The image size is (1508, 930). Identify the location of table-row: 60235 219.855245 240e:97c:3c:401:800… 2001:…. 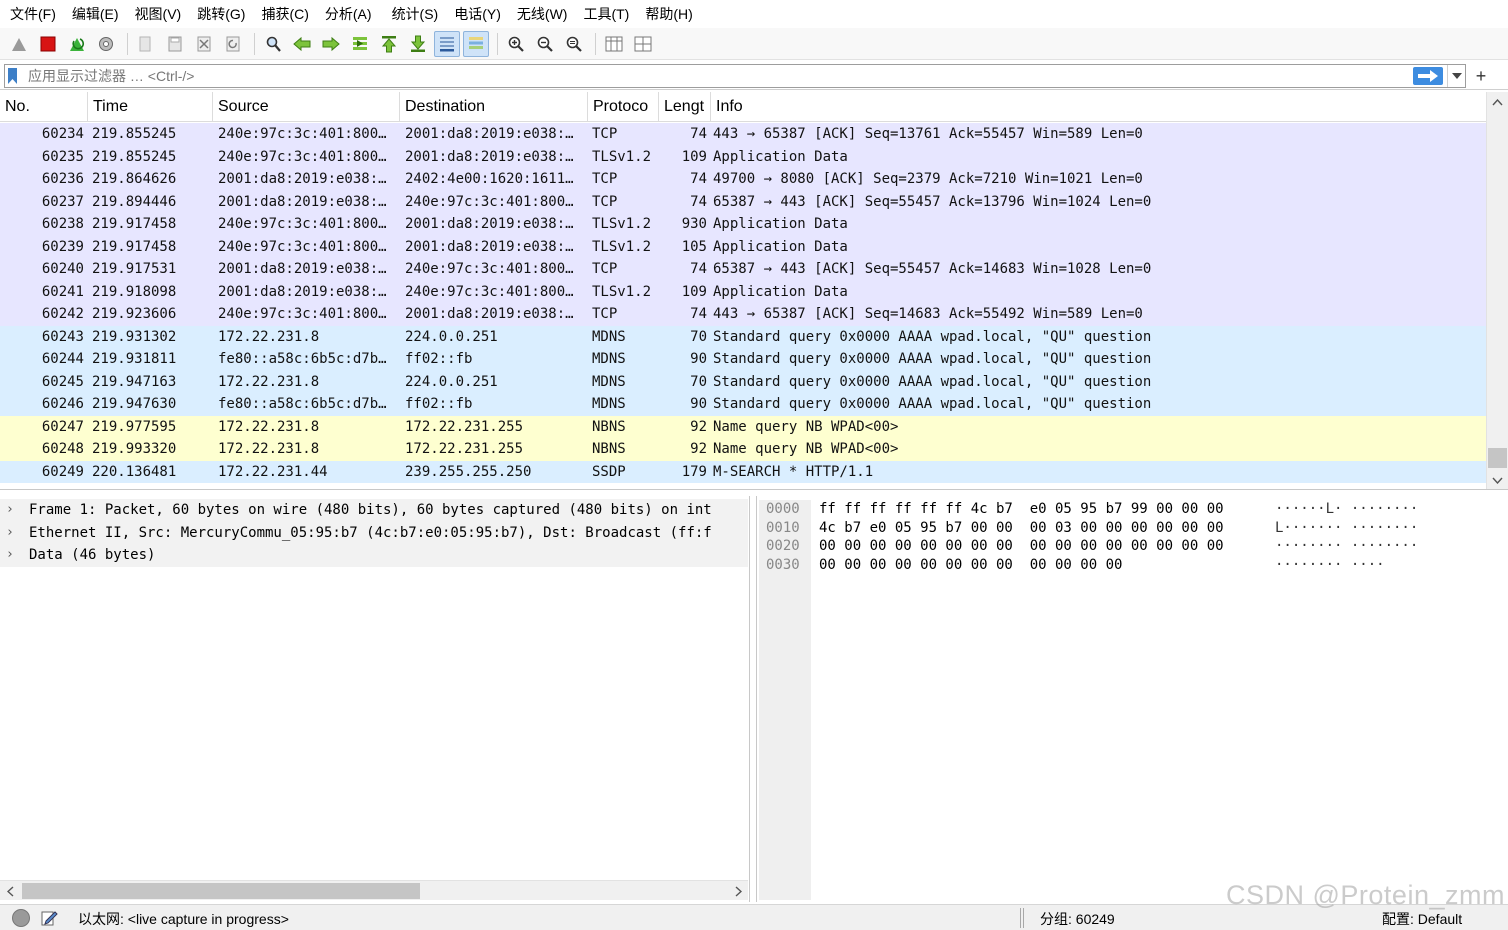
(743, 156).